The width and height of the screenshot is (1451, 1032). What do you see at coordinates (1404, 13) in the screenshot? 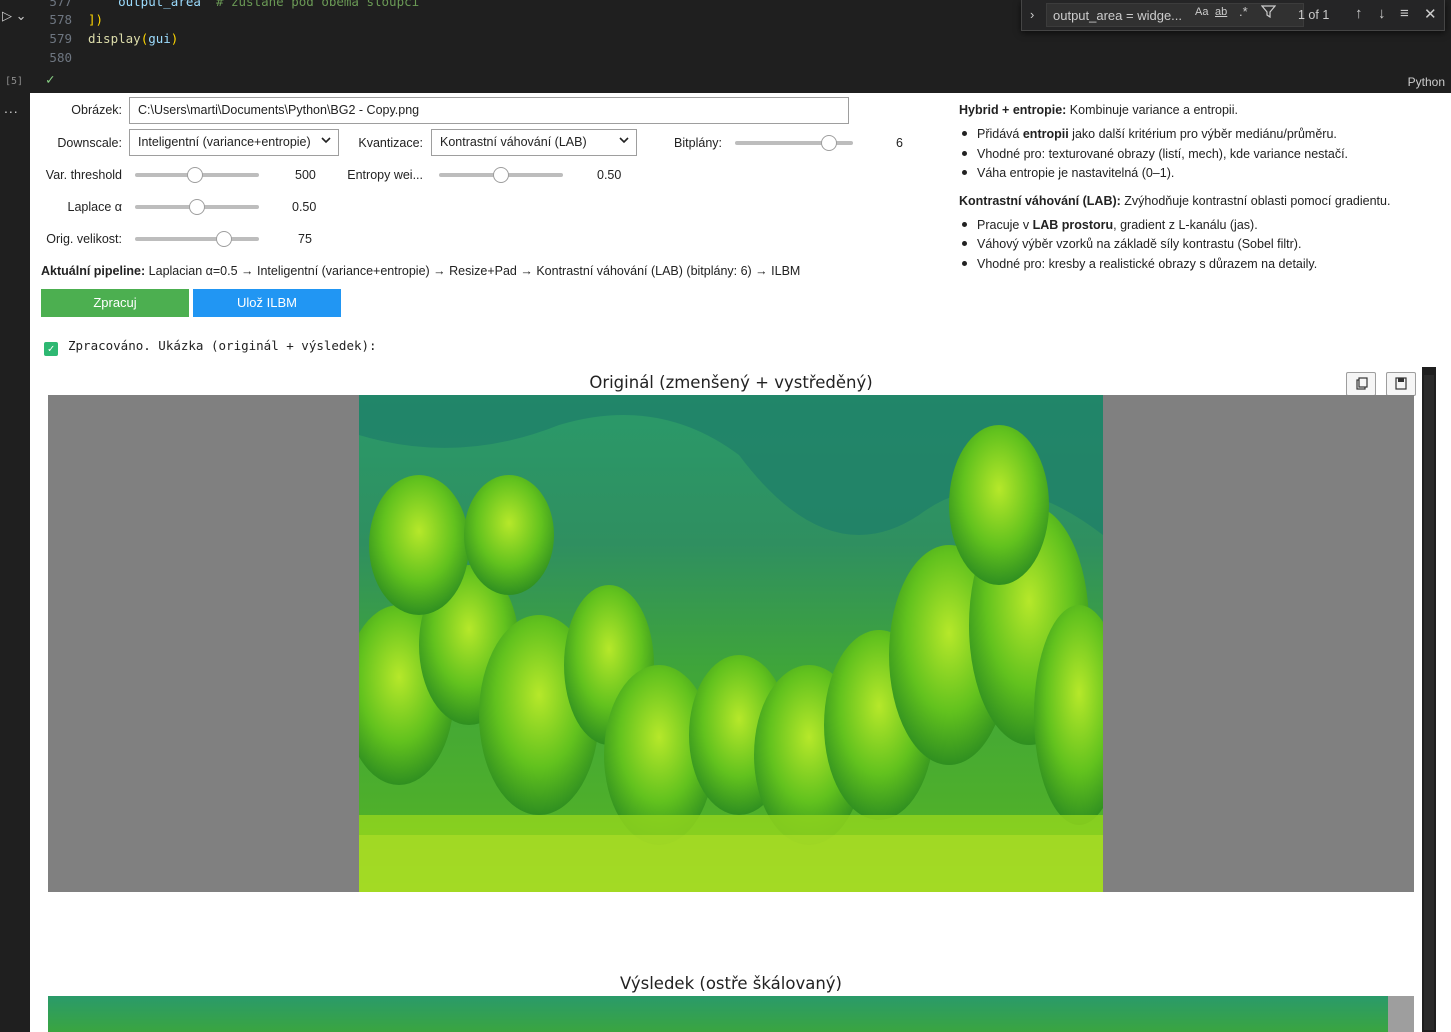
I see `find-in-selection-icon: ≡` at bounding box center [1404, 13].